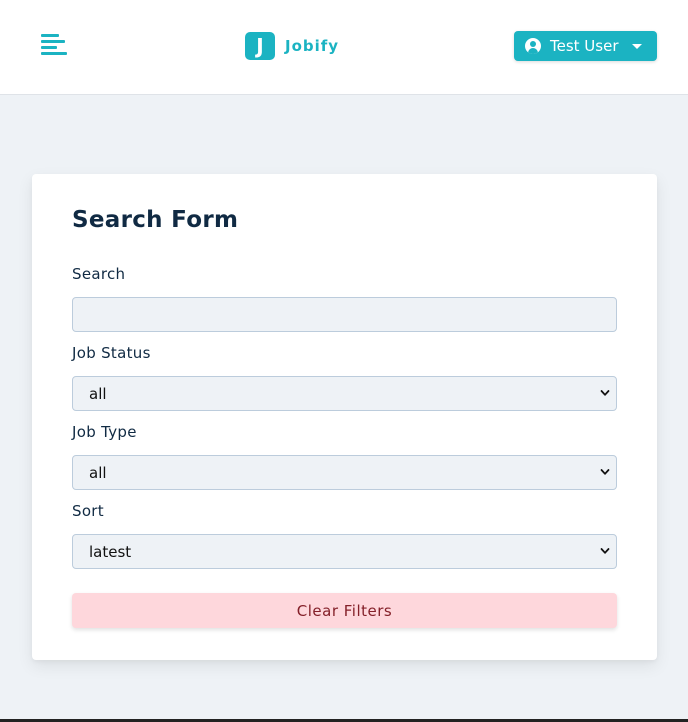 This screenshot has width=688, height=722. I want to click on logo-mark: J, so click(260, 46).